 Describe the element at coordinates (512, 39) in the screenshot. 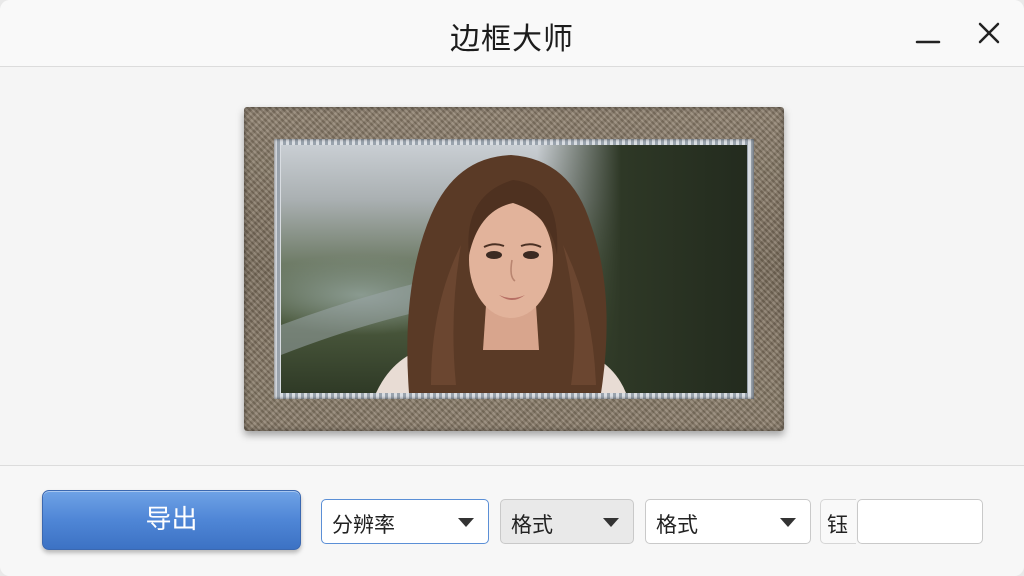

I see `window-title: 边框大师` at that location.